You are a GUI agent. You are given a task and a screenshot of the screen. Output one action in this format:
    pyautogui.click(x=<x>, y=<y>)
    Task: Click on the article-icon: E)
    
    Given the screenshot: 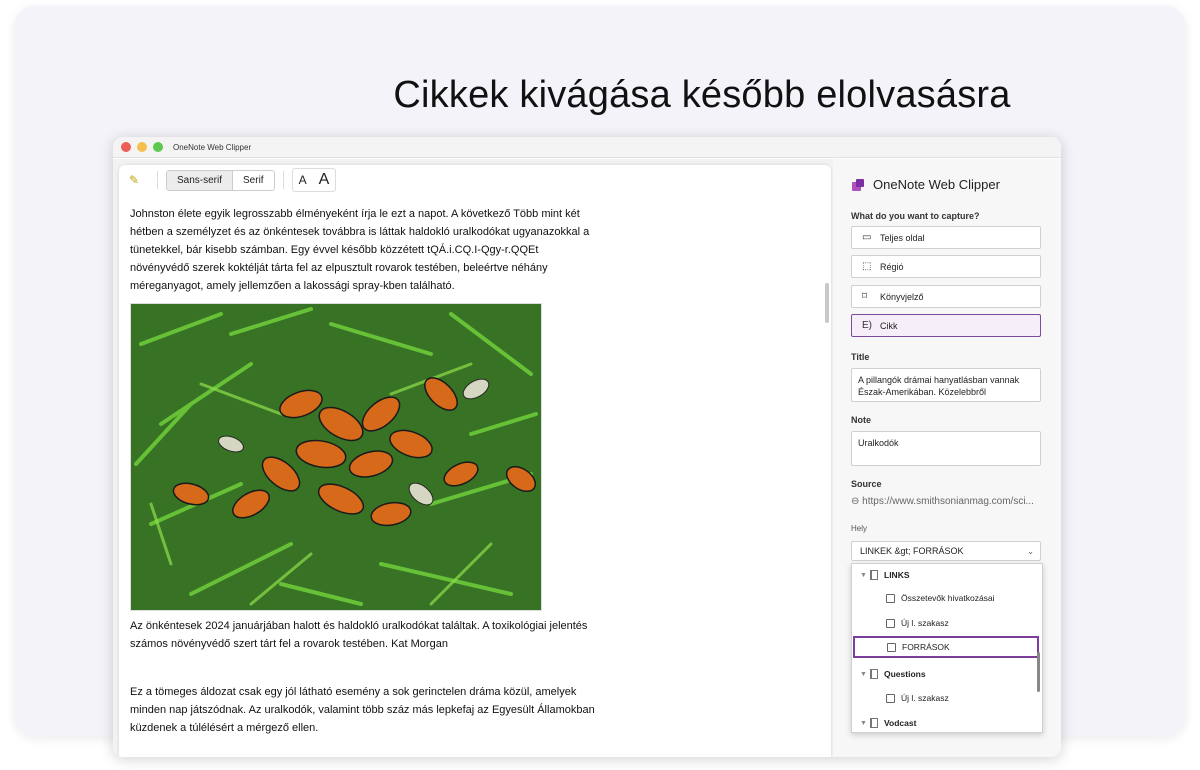 What is the action you would take?
    pyautogui.click(x=867, y=325)
    